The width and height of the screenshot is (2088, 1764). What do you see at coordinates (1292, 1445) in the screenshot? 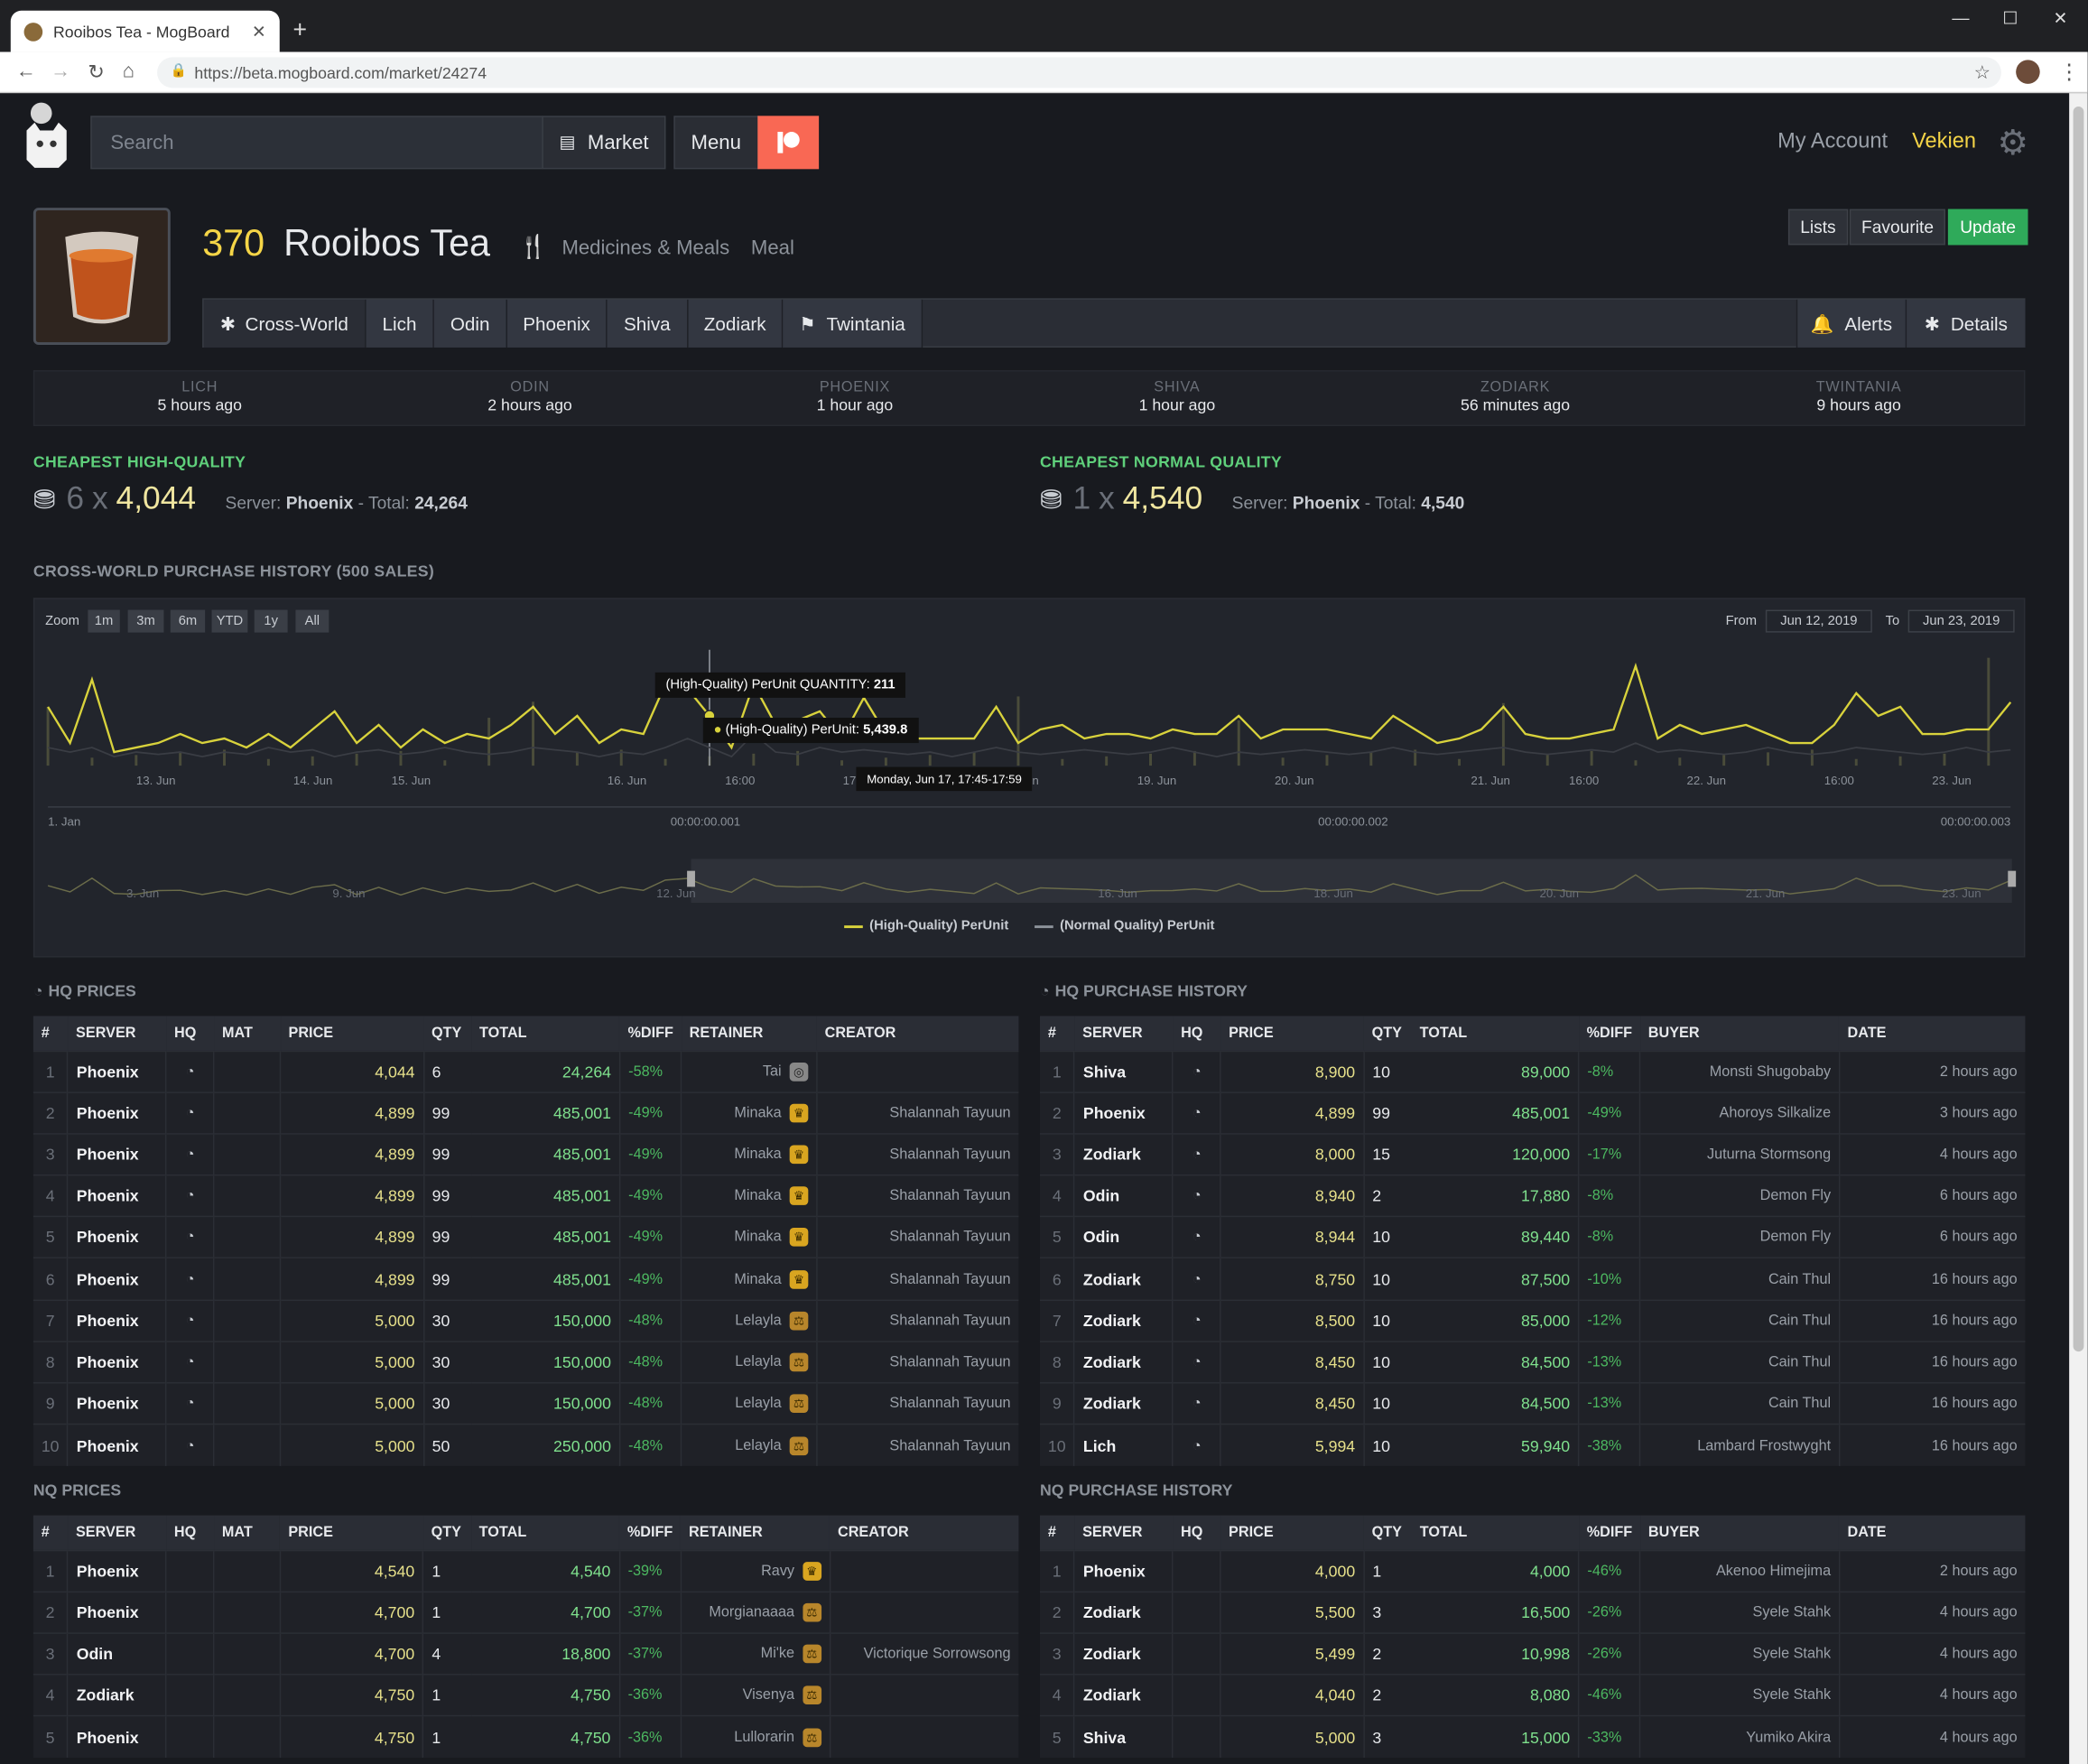
I see `price-cell: 5,994` at bounding box center [1292, 1445].